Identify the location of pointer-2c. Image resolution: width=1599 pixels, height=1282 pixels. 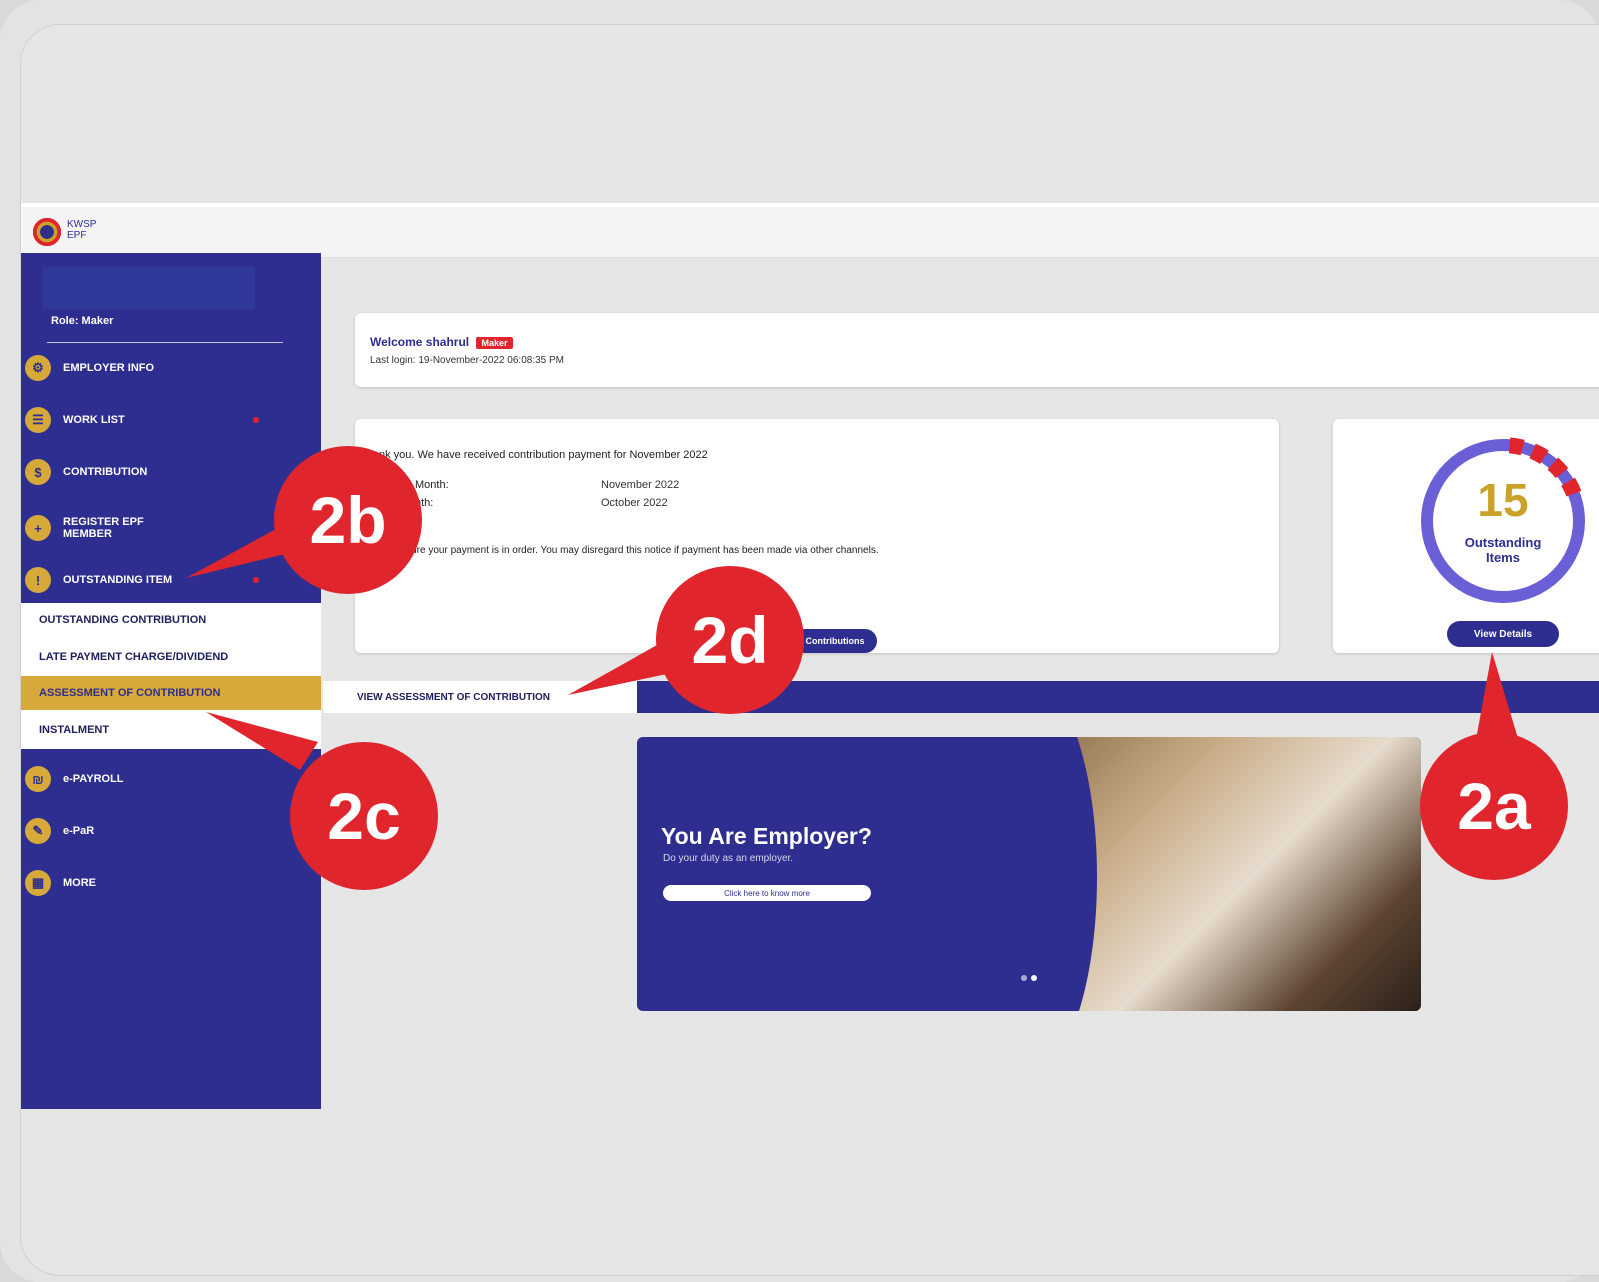
(262, 741).